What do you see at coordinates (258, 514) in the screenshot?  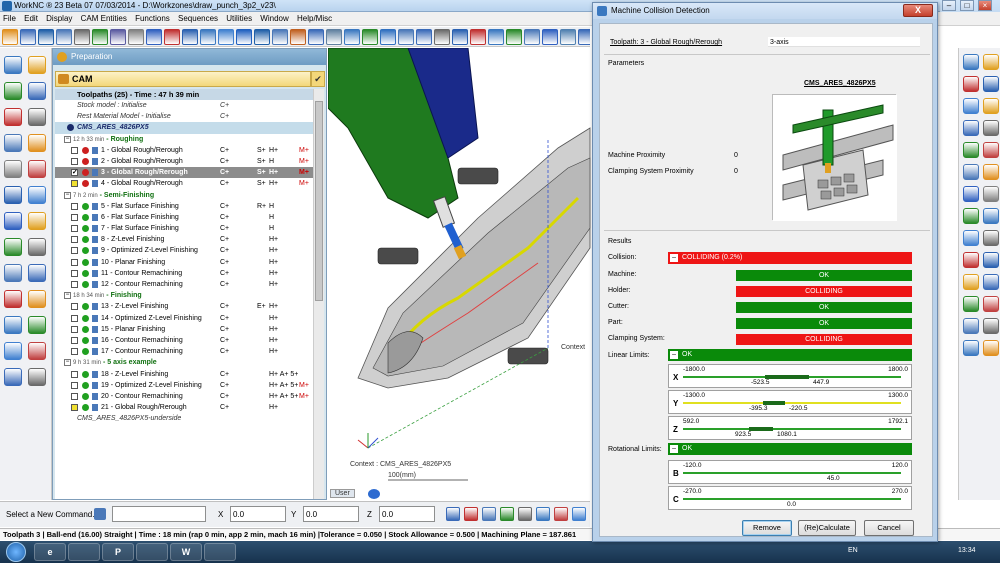 I see `x-input` at bounding box center [258, 514].